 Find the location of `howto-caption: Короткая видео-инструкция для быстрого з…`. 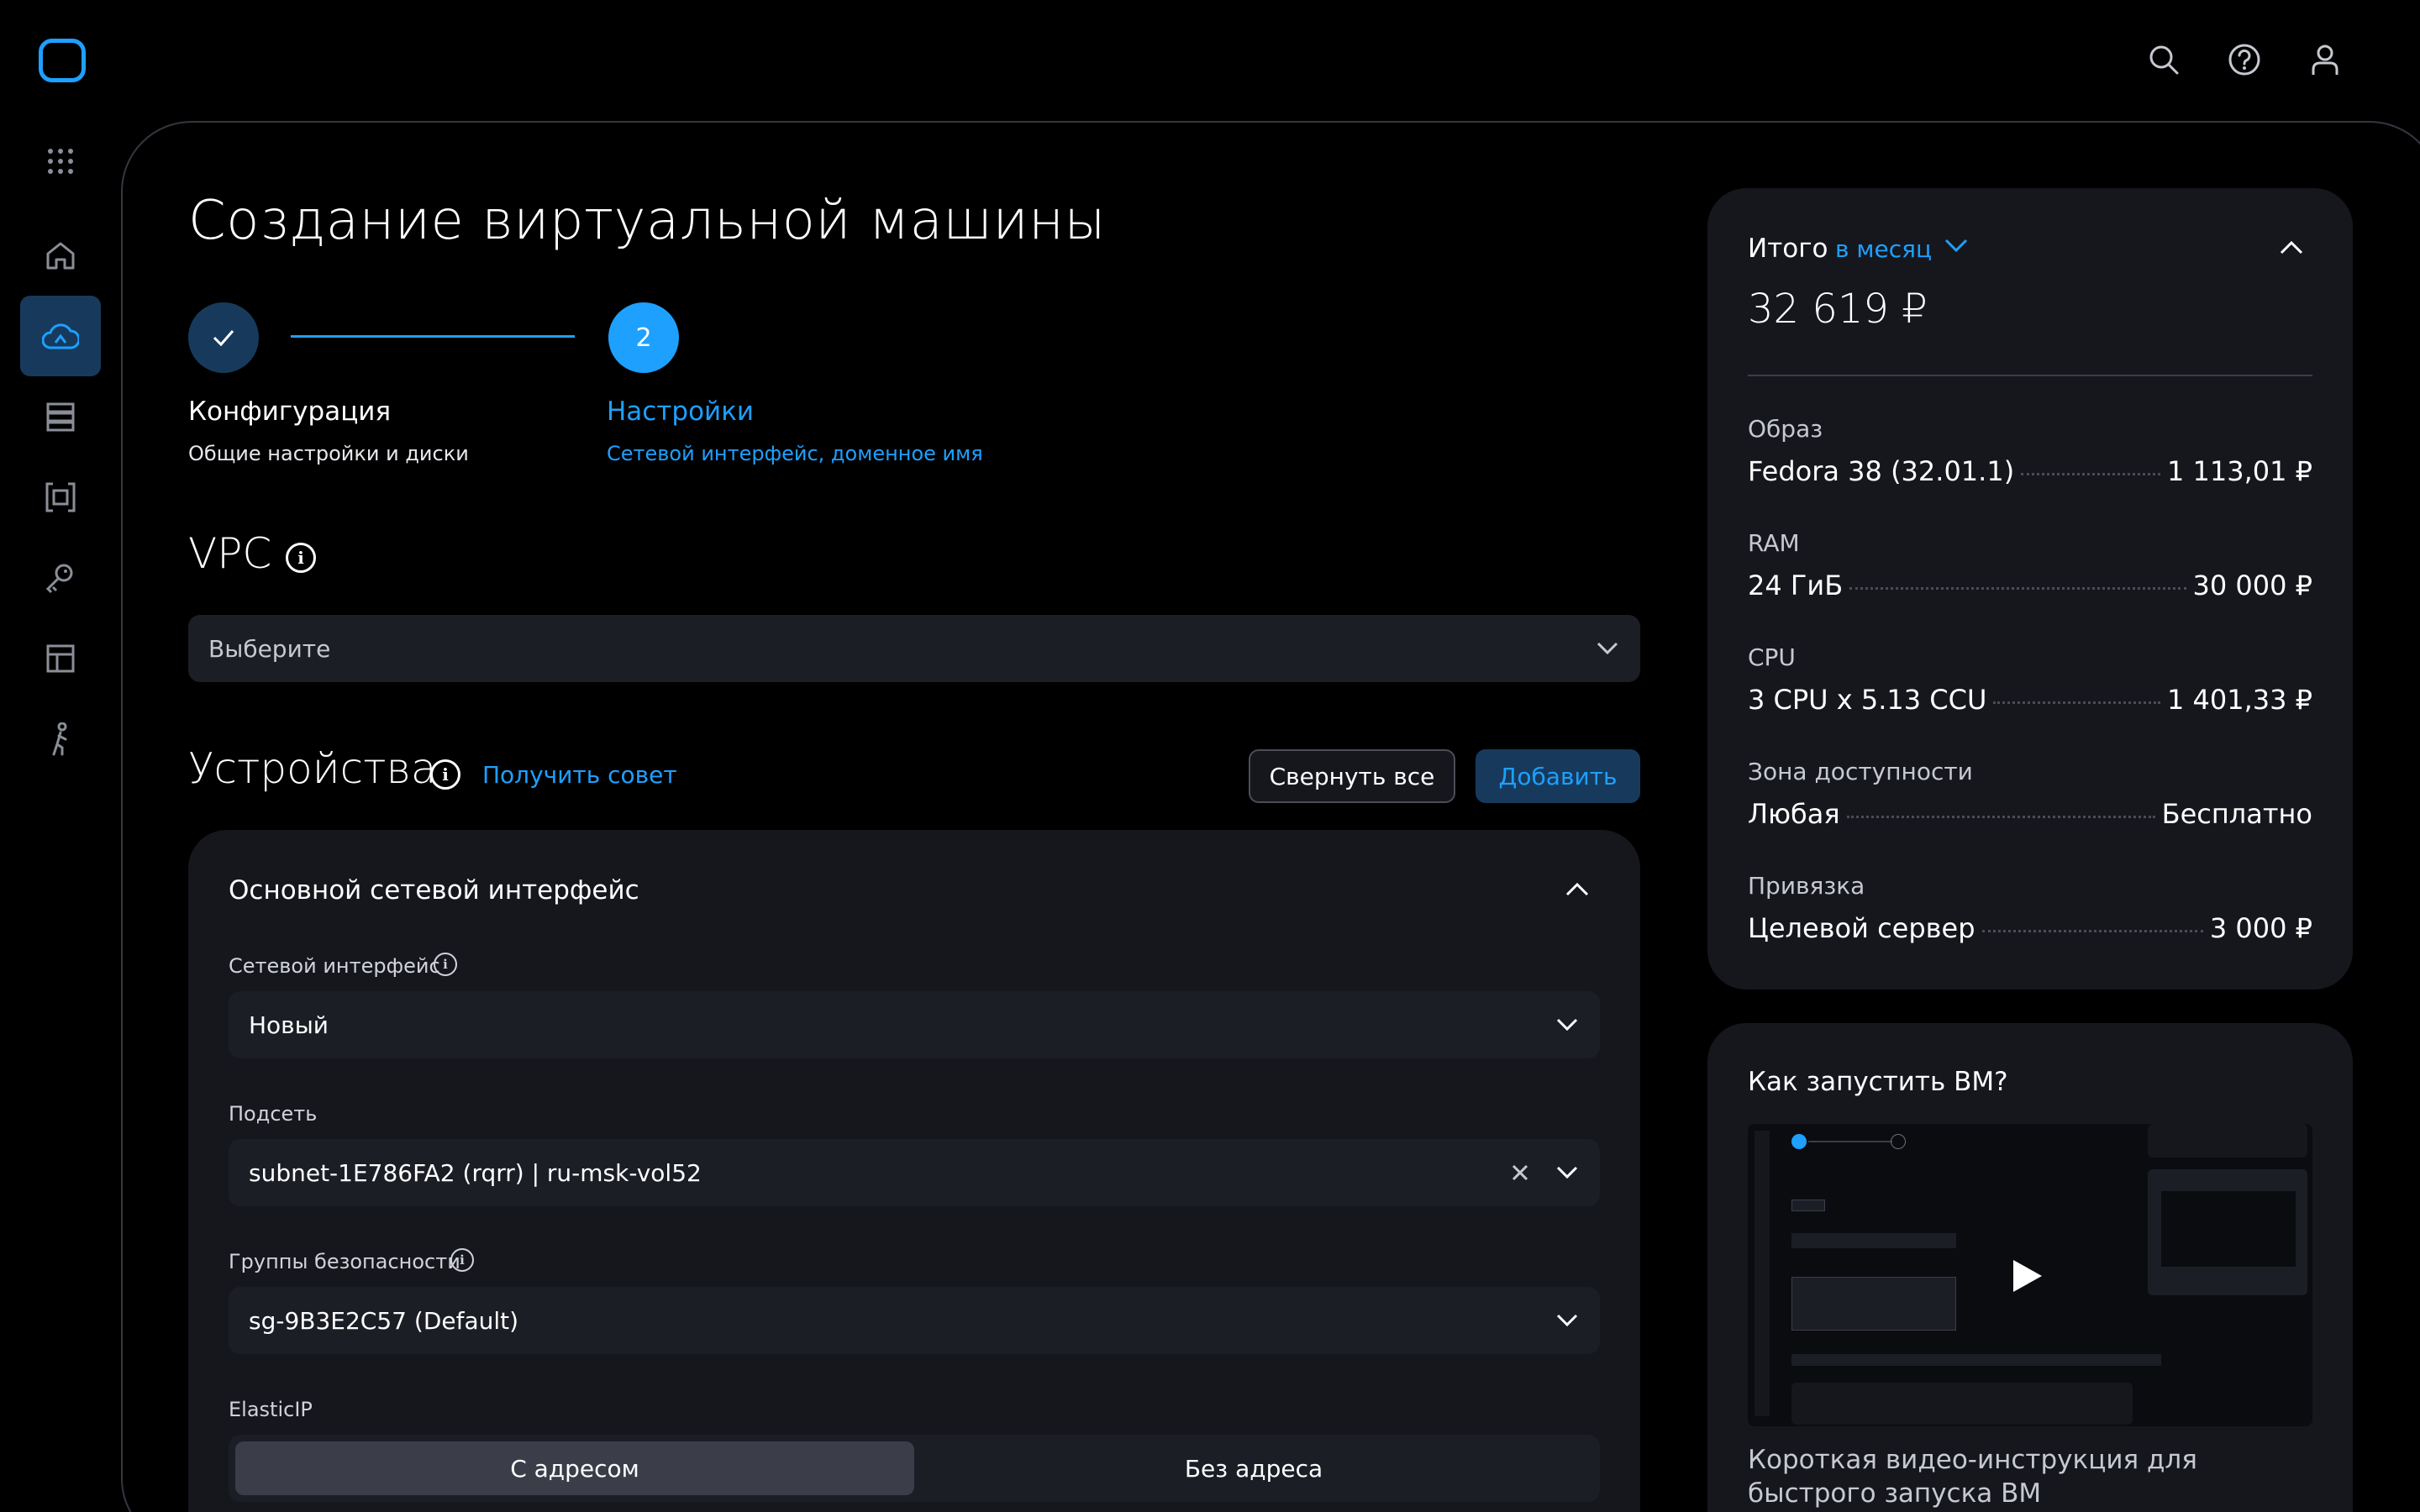

howto-caption: Короткая видео-инструкция для быстрого з… is located at coordinates (1973, 1477).